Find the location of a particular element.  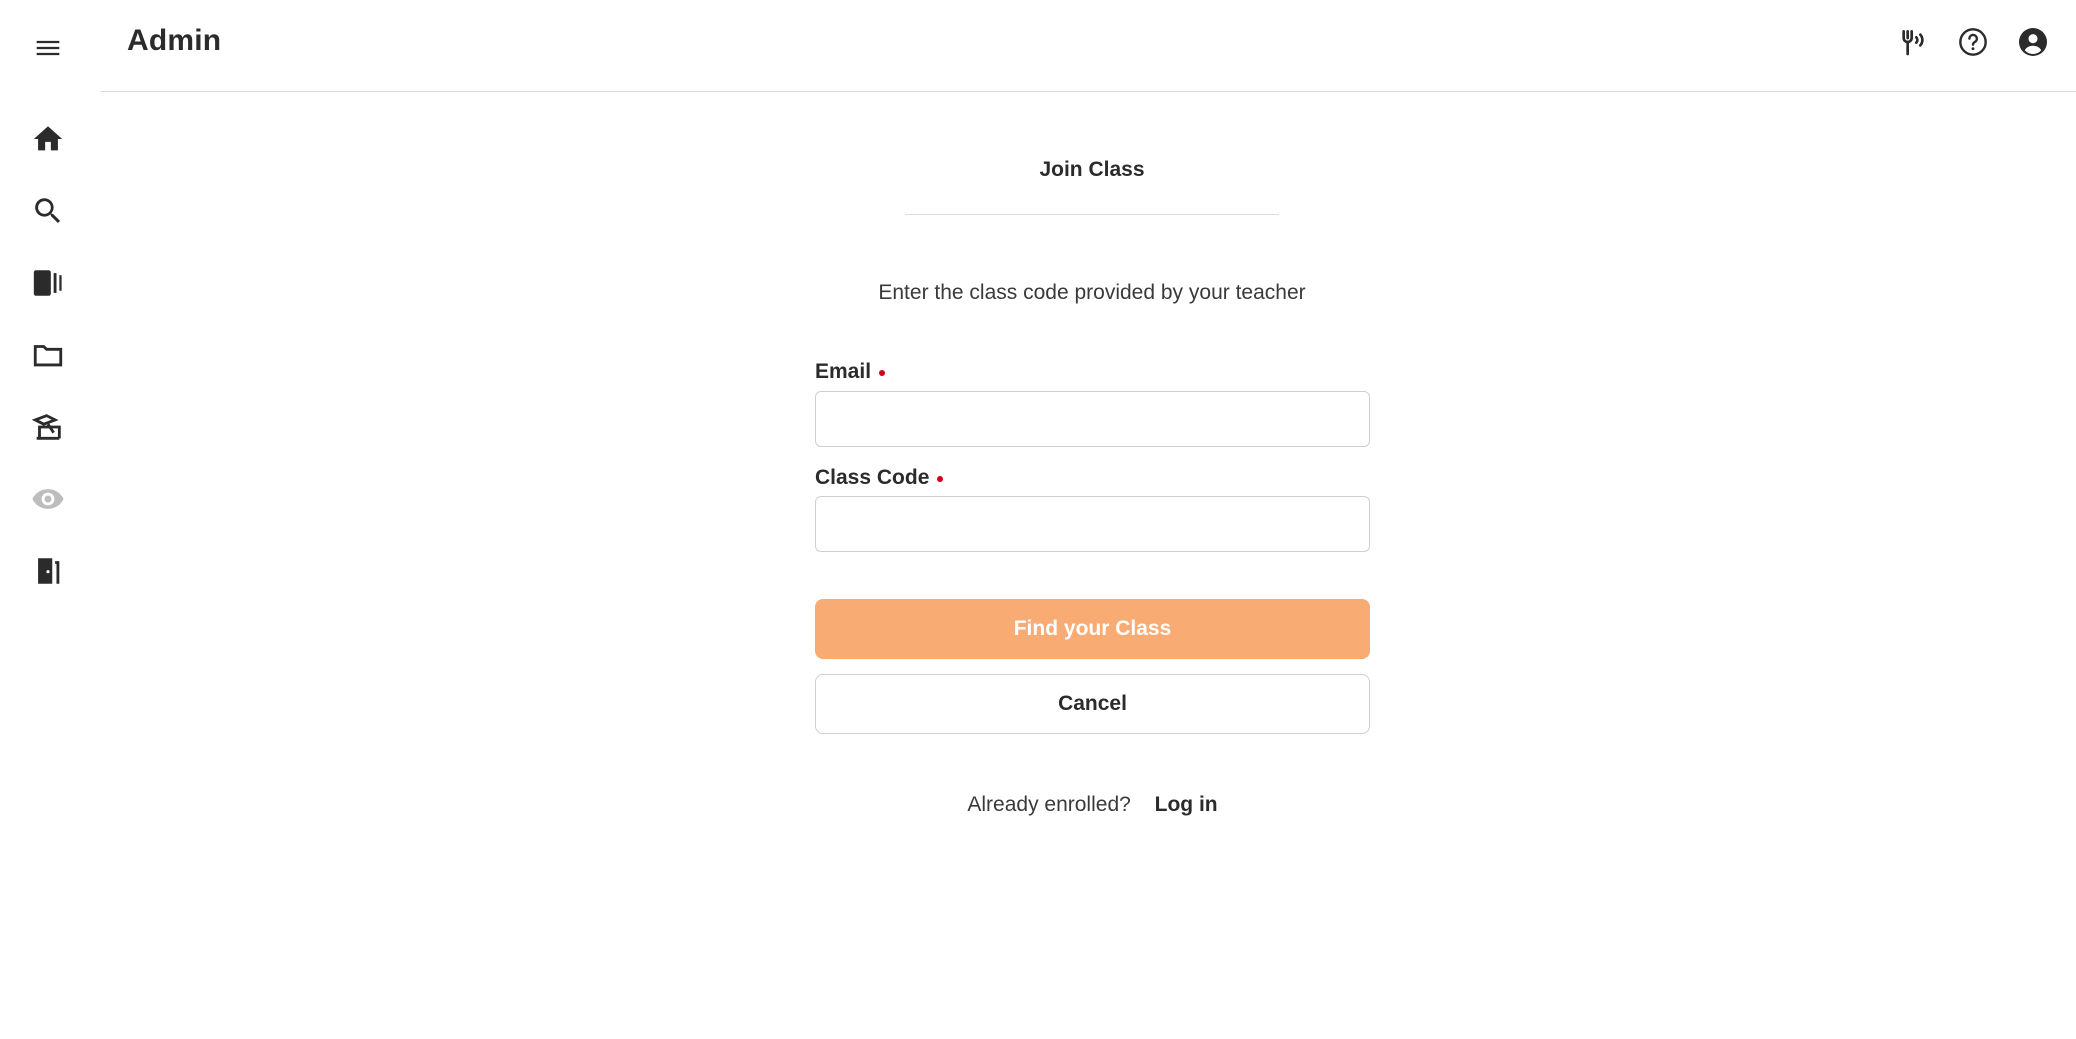

search-icon is located at coordinates (48, 211).